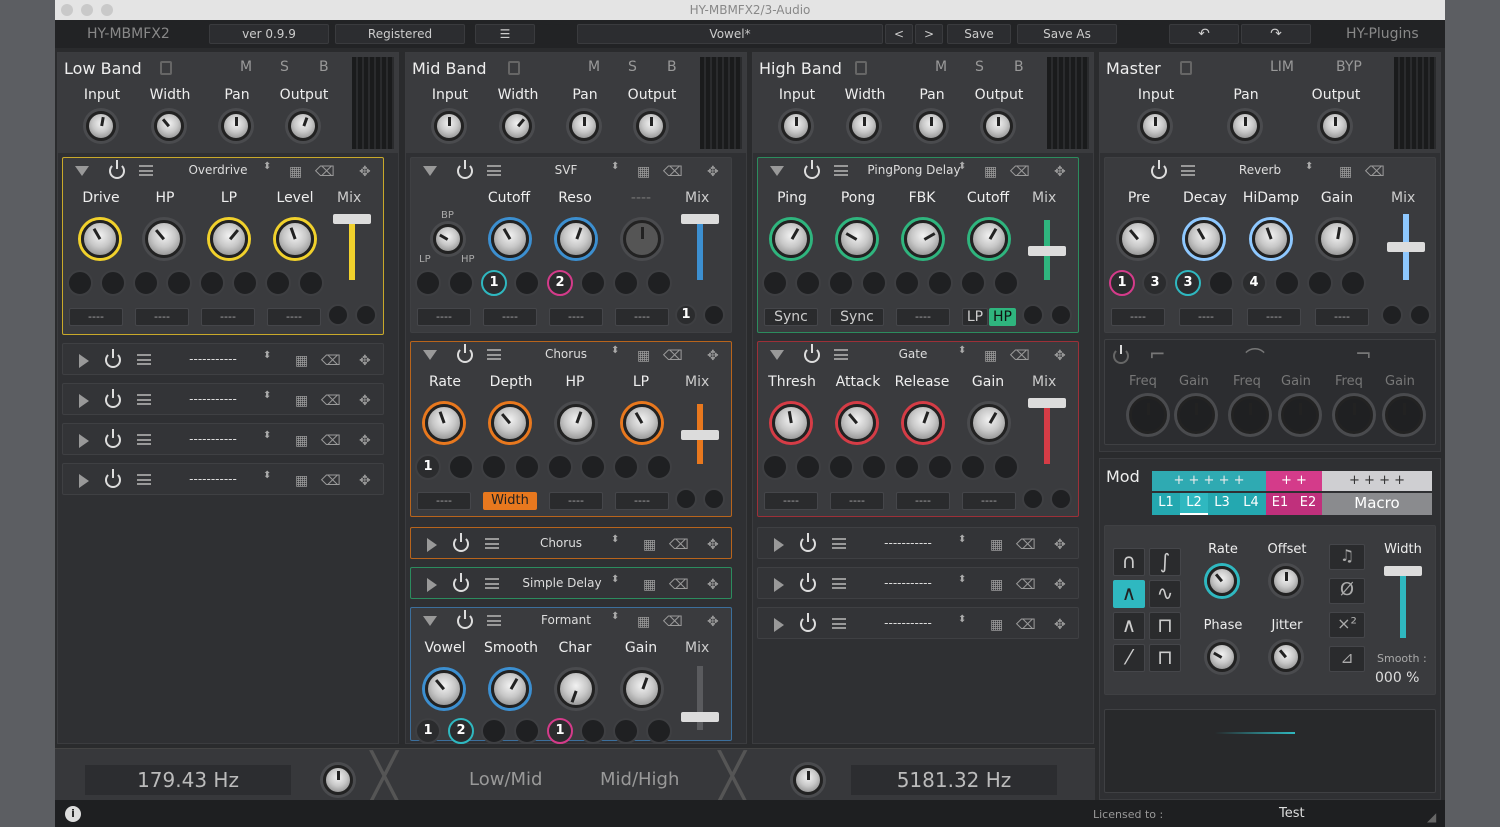  I want to click on tab-lfo-2: L2, so click(1194, 504).